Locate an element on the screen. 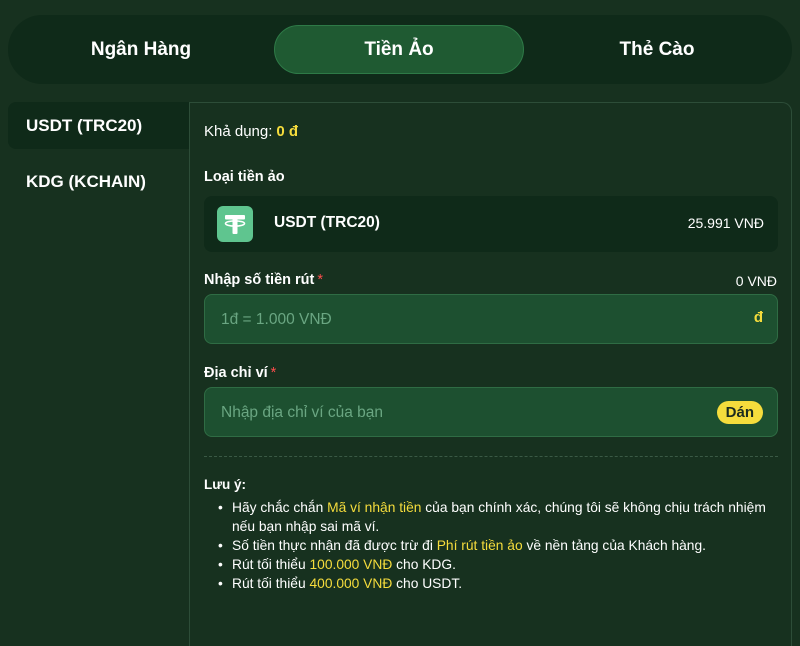 Image resolution: width=800 pixels, height=646 pixels. note-text: Hãy chắc chắn is located at coordinates (280, 507).